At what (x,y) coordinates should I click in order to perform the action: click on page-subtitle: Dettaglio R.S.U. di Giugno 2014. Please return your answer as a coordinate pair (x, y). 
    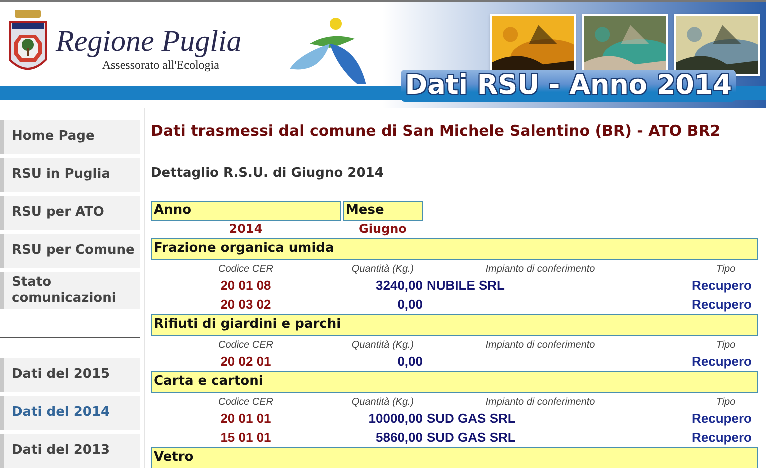
    Looking at the image, I should click on (268, 174).